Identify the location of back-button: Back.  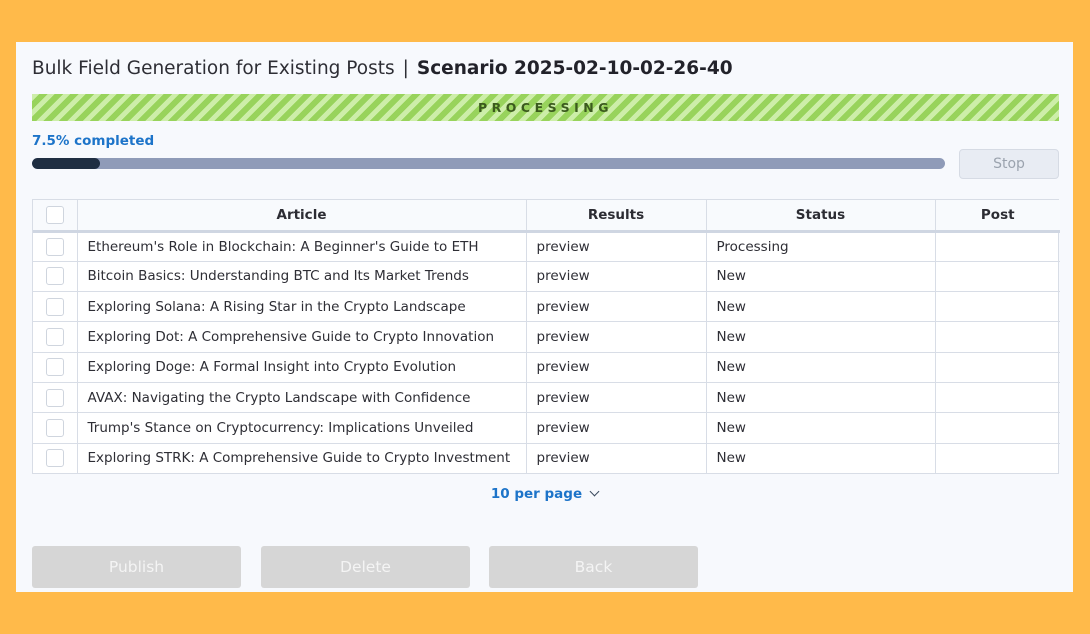
(593, 567).